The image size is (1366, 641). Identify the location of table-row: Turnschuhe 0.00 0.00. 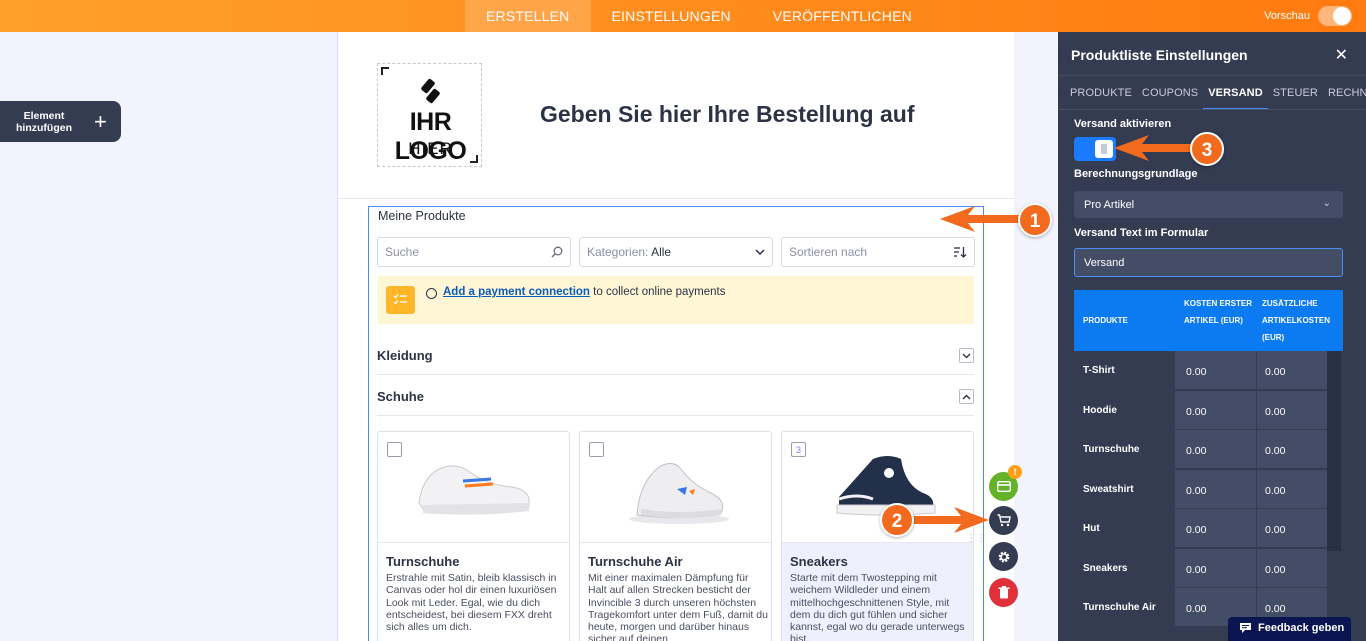
(1208, 450).